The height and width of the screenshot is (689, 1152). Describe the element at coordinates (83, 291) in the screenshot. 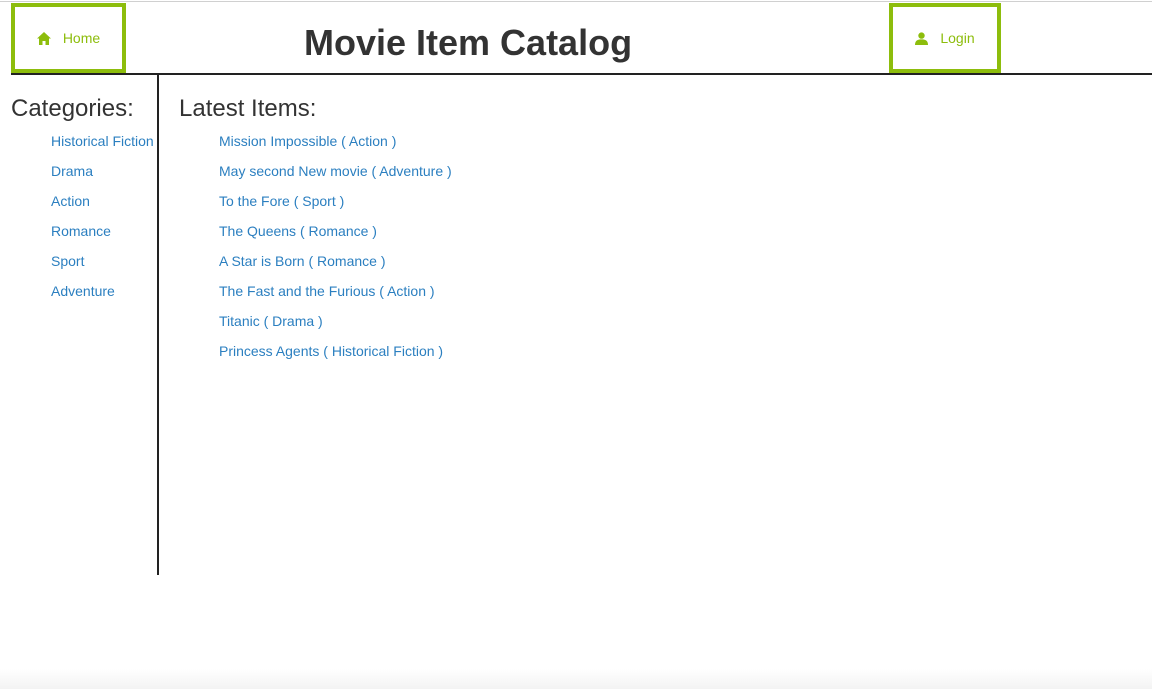

I see `category-link-adventure: Adventure` at that location.